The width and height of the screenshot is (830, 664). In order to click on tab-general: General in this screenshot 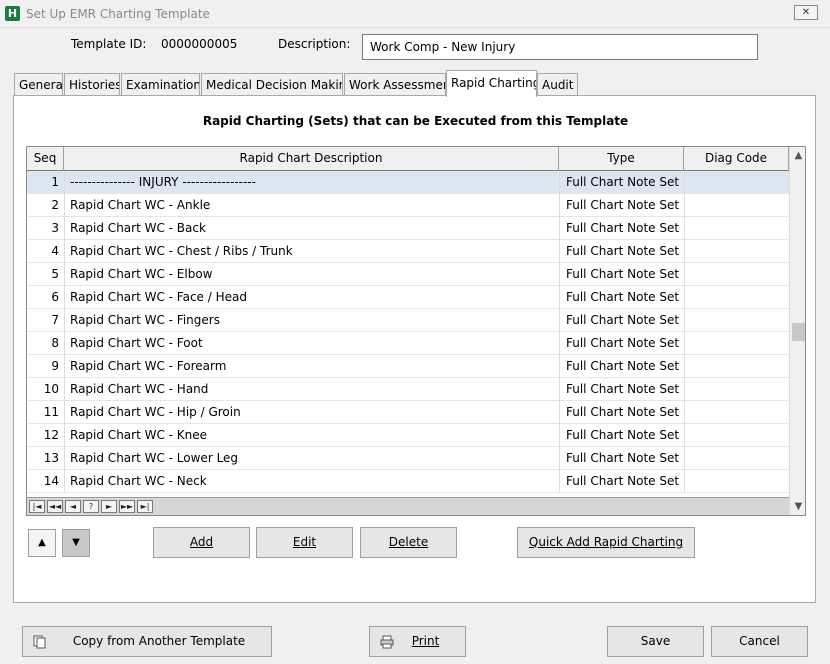, I will do `click(38, 84)`.